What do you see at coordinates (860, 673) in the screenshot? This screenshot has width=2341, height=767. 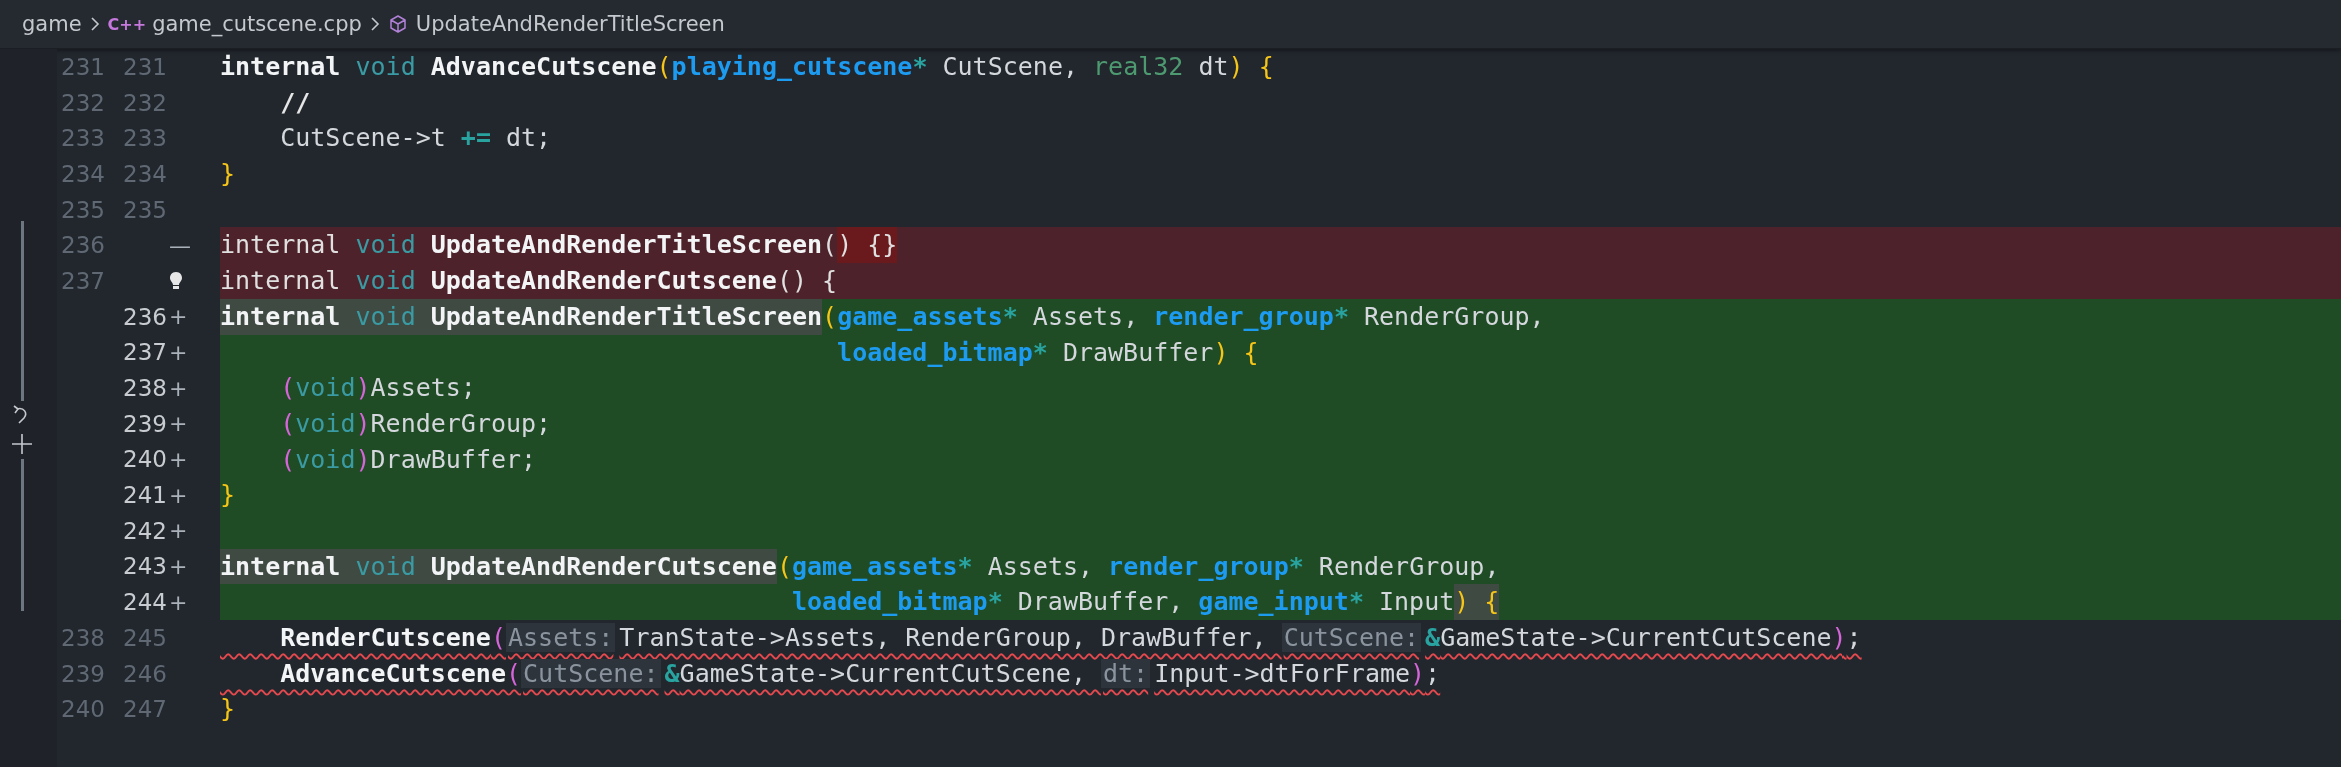 I see `code-line: AdvanceCutscene(CutScene: &GameState->CurrentCutScene, dt: Input->dtForFrame);` at bounding box center [860, 673].